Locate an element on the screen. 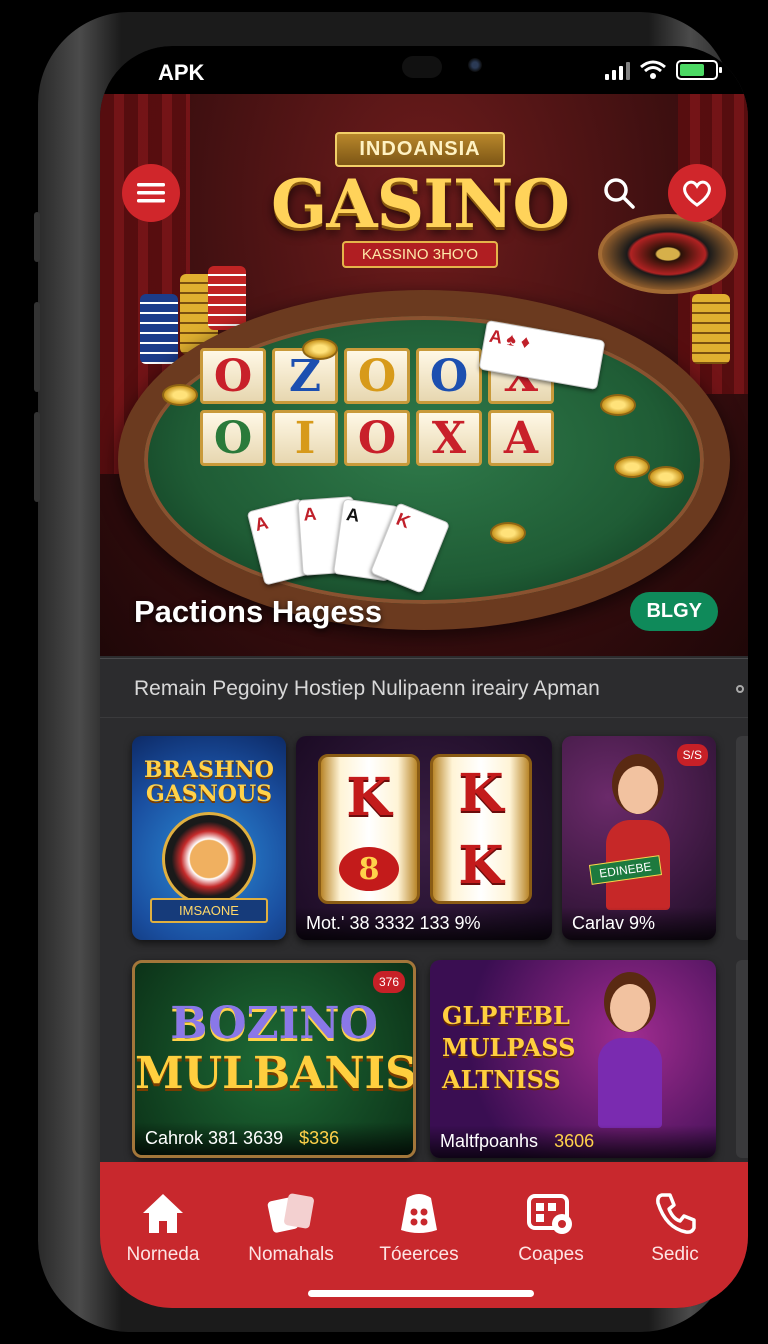 Image resolution: width=768 pixels, height=1344 pixels. game-tile: BOZINO MULBANIS 376 Cahrok 381 3639 $336 is located at coordinates (274, 1059).